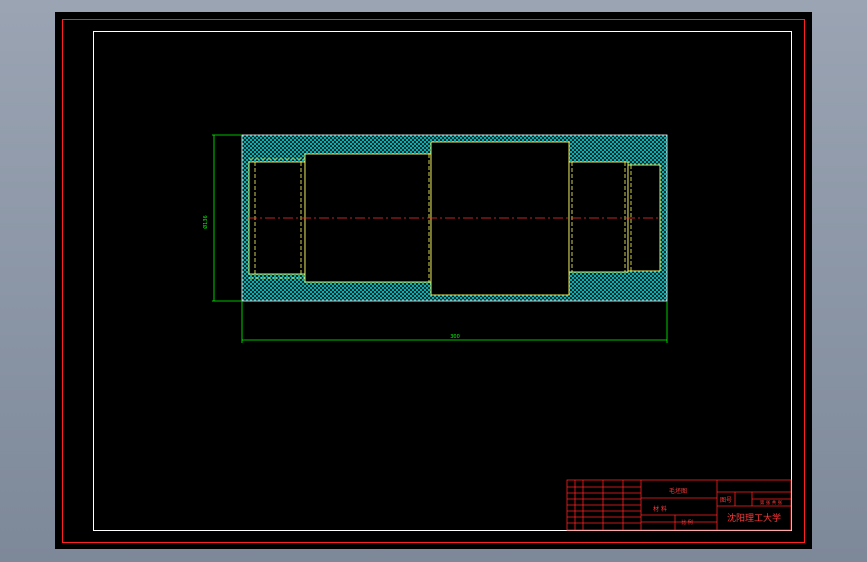 The width and height of the screenshot is (867, 562). What do you see at coordinates (726, 500) in the screenshot?
I see `drawing-no-label: 图号` at bounding box center [726, 500].